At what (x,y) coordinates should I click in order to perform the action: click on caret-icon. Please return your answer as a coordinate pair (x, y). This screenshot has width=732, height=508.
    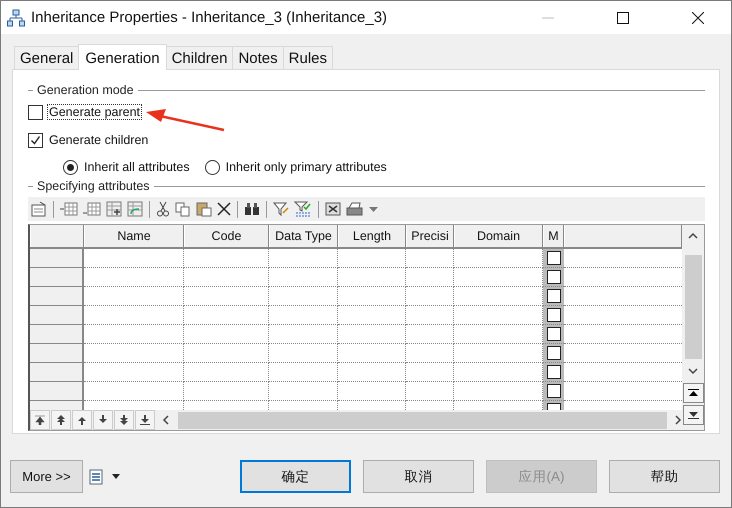
    Looking at the image, I should click on (116, 476).